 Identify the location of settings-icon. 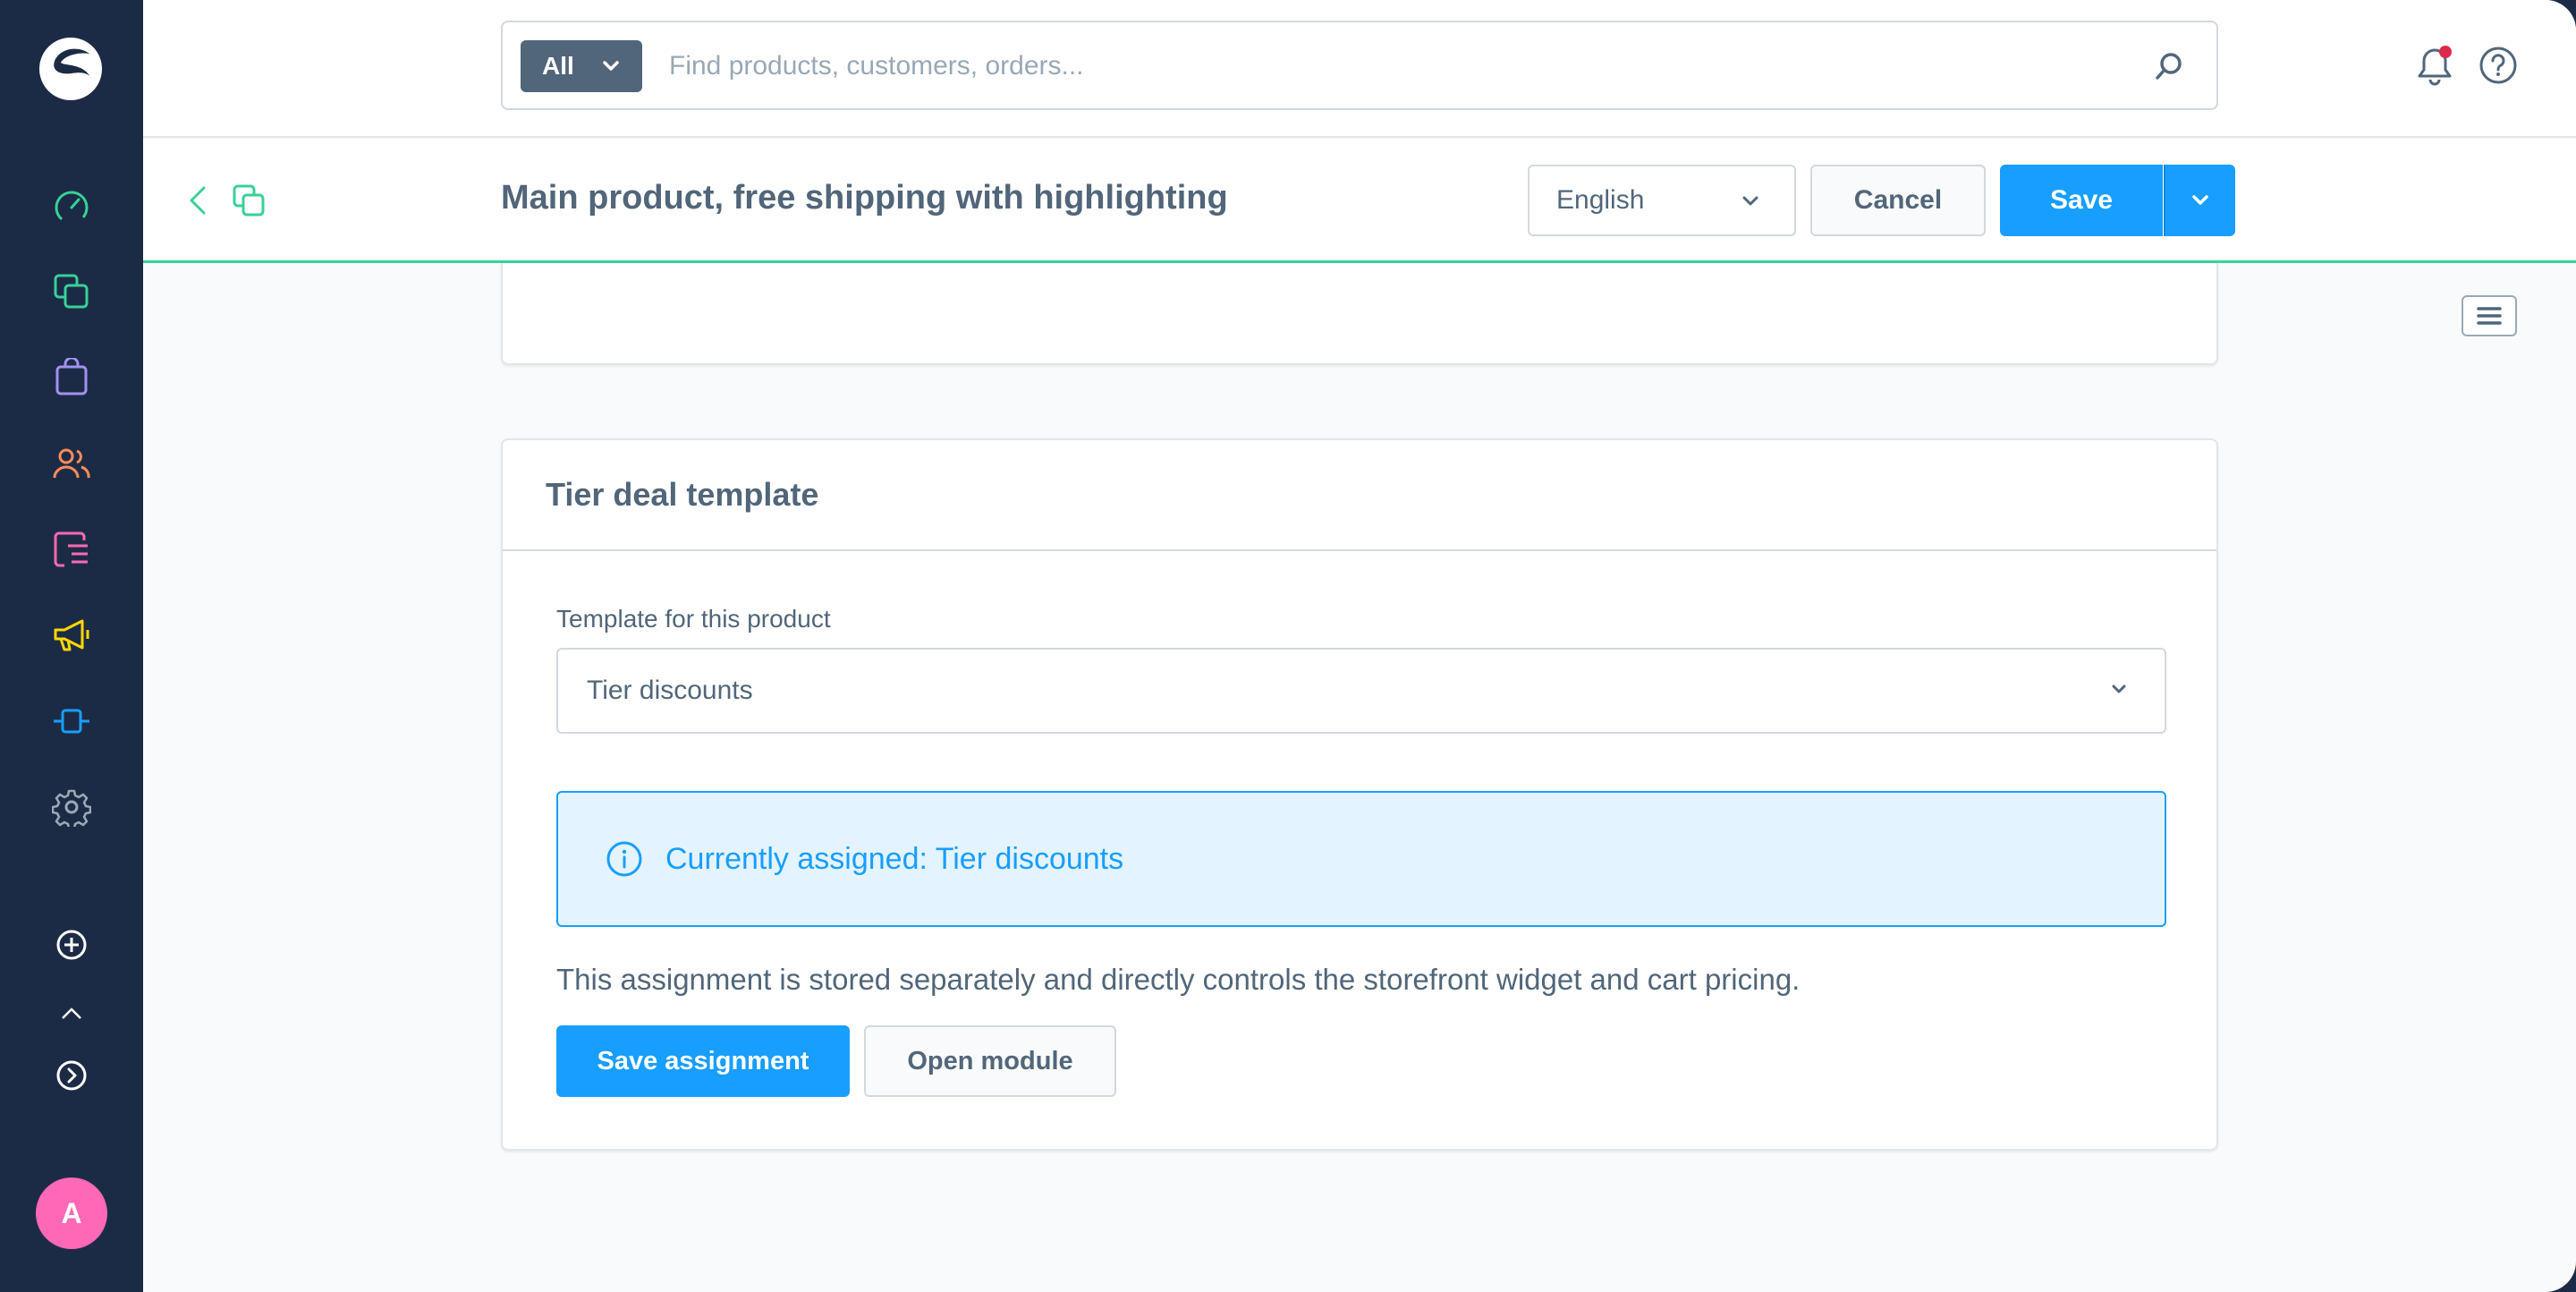
(71, 807).